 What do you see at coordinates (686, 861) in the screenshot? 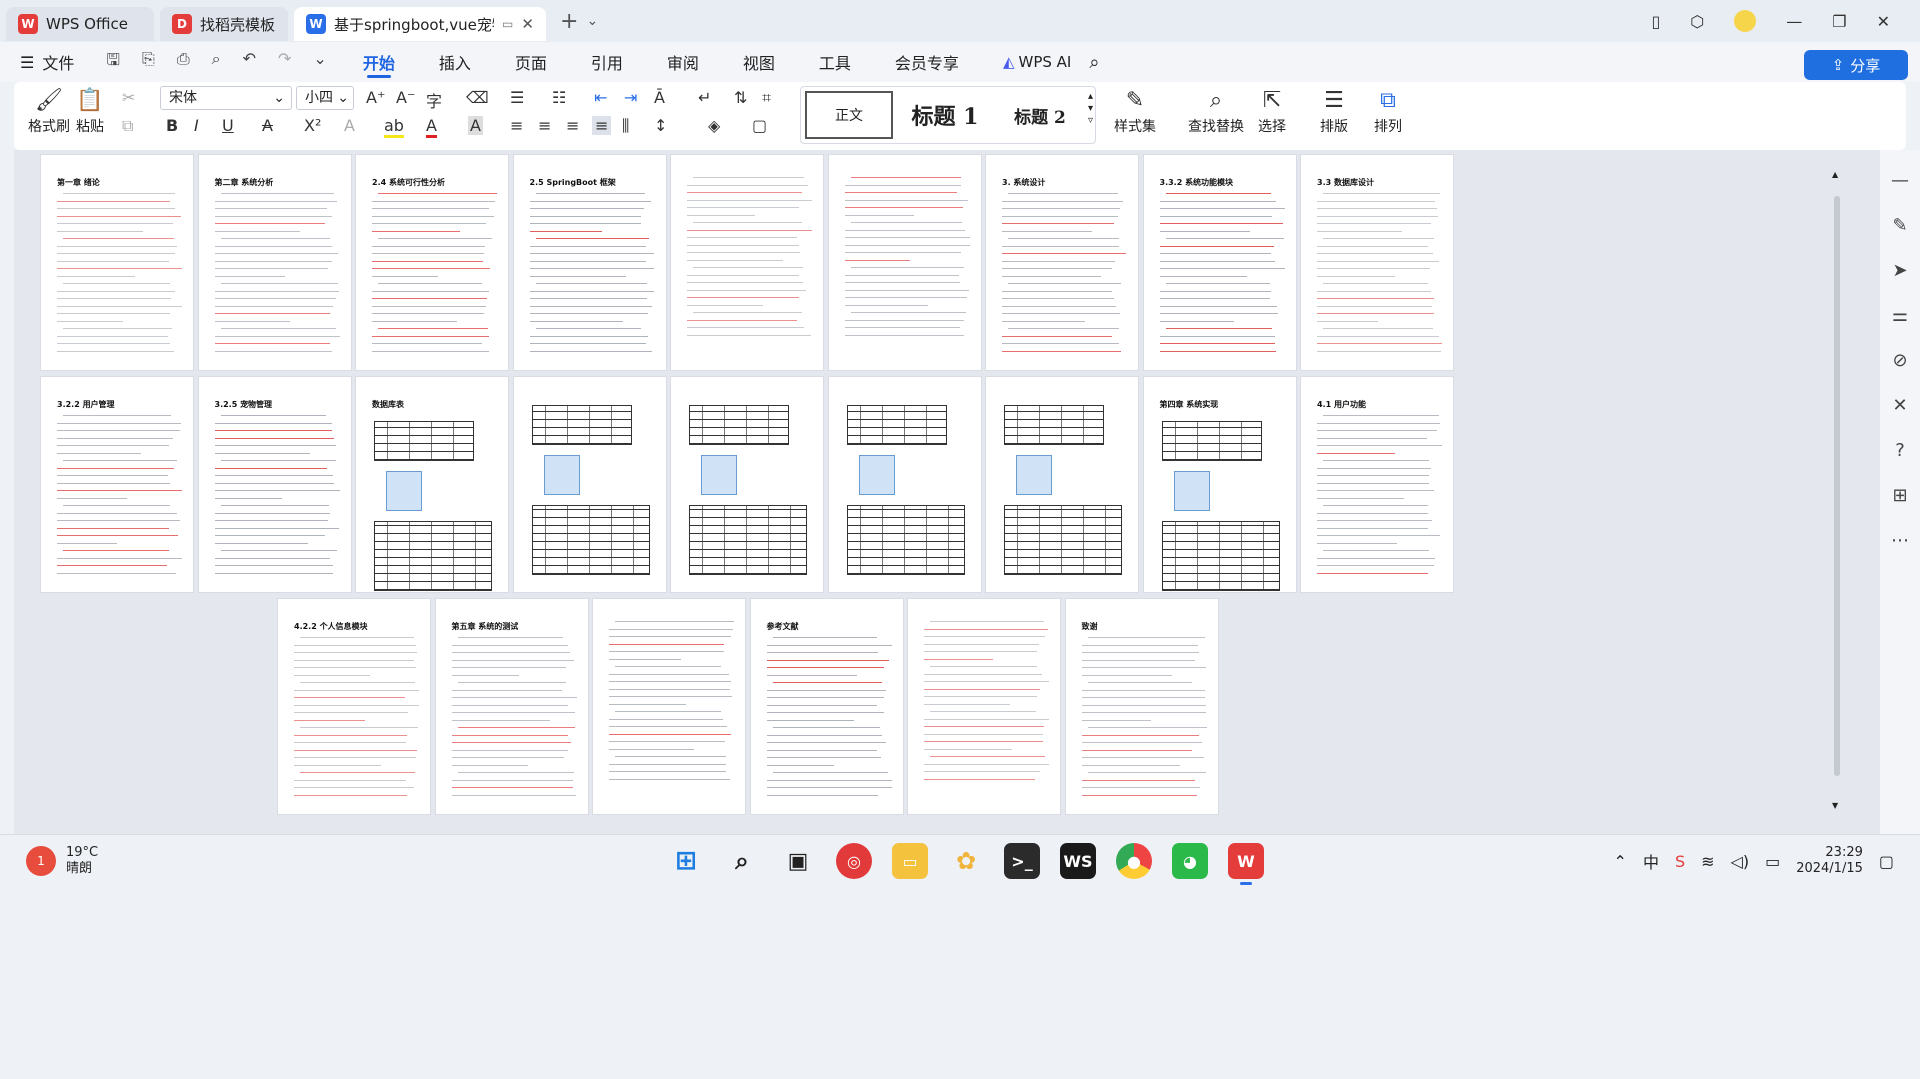
I see `start-icon: ⊞` at bounding box center [686, 861].